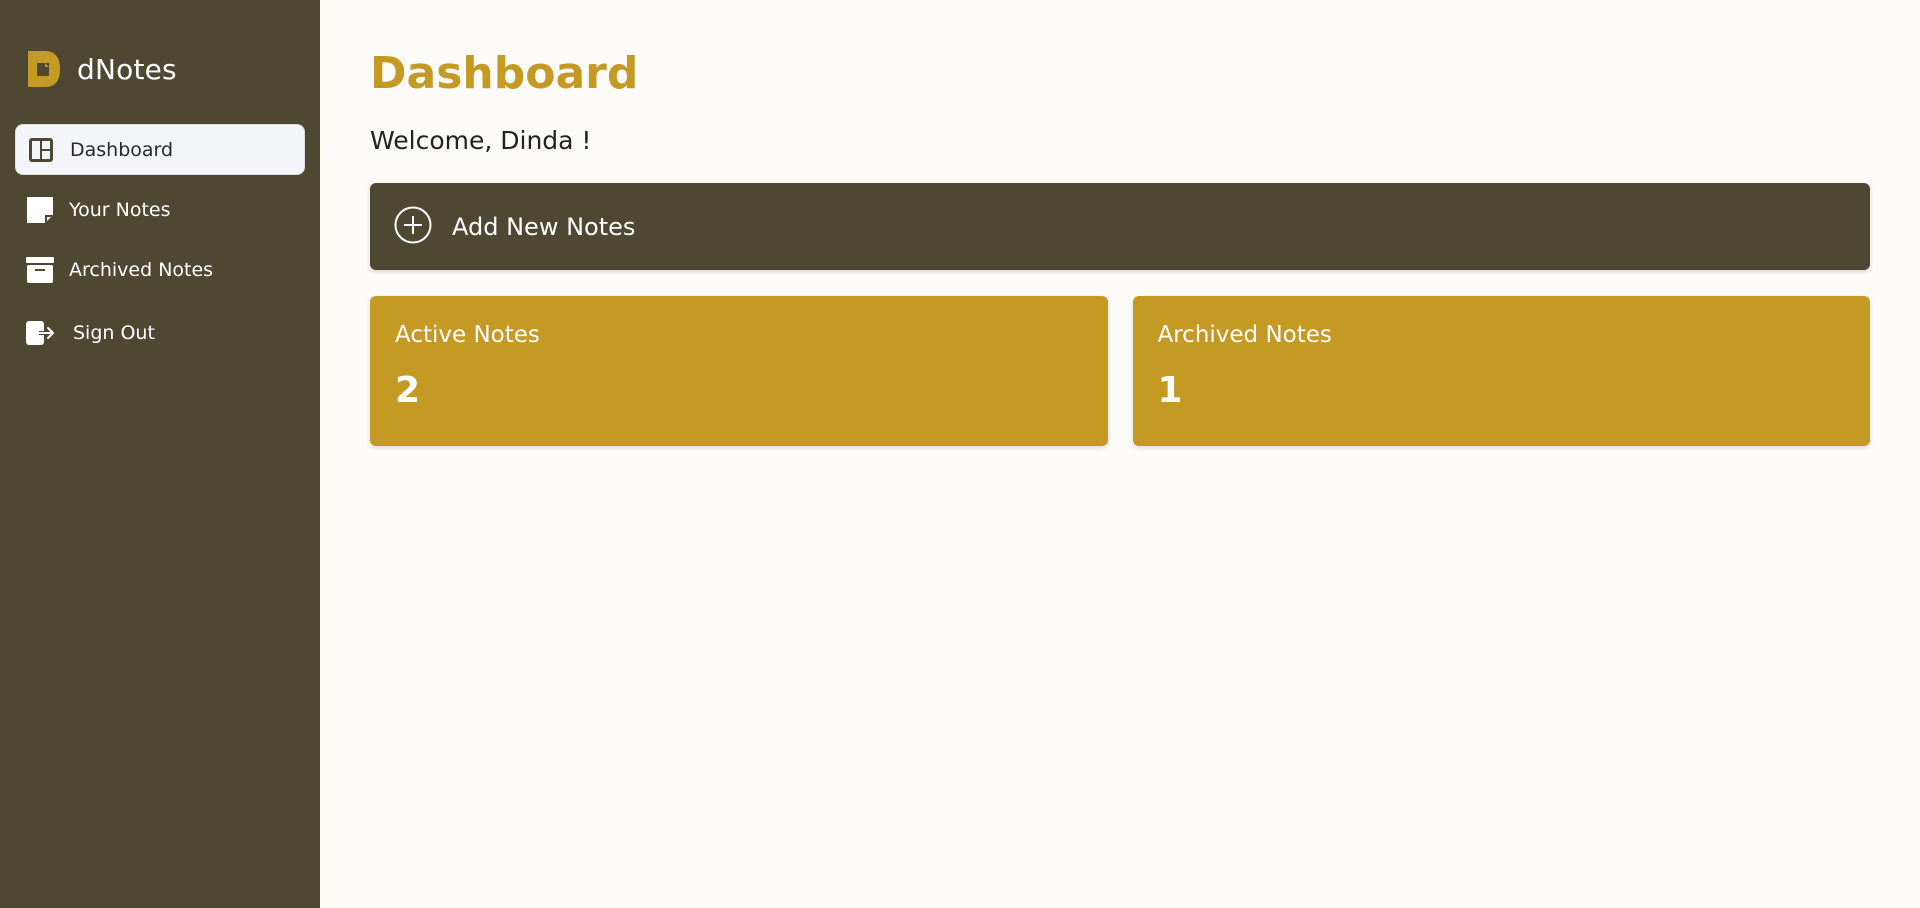 The width and height of the screenshot is (1920, 908). Describe the element at coordinates (127, 69) in the screenshot. I see `app-name: dNotes` at that location.